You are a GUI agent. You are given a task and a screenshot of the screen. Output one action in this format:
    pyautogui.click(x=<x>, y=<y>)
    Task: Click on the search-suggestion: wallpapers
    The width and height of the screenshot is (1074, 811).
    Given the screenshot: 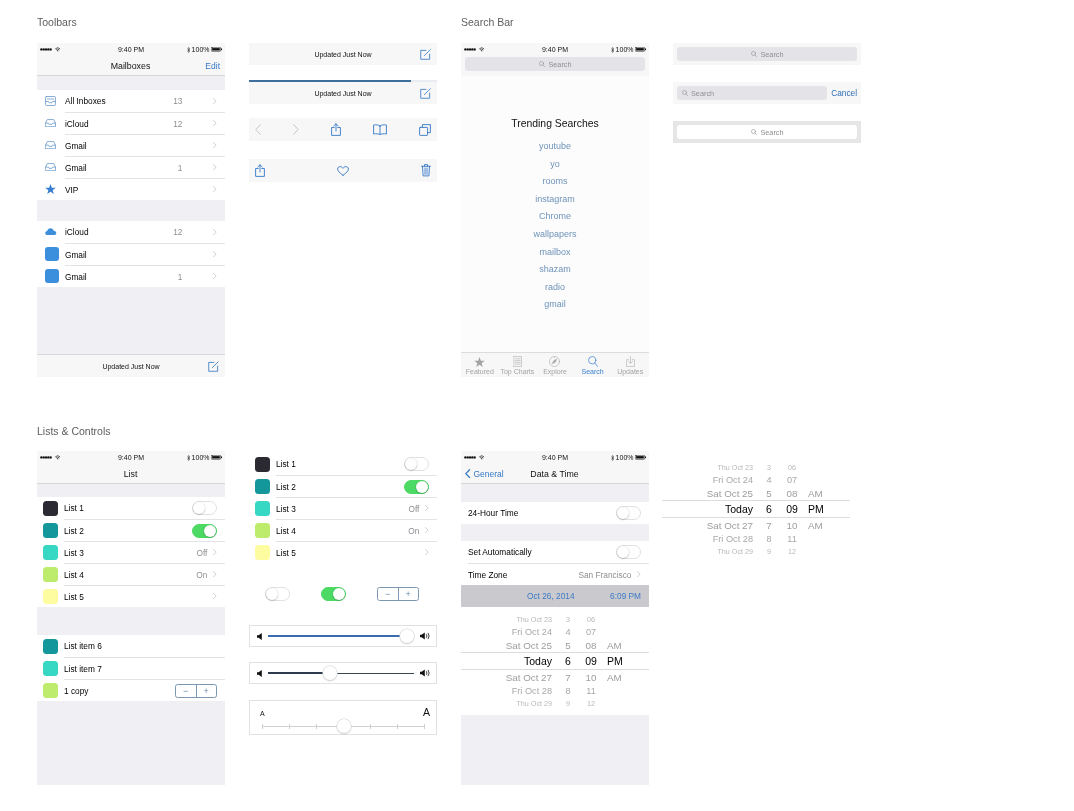 What is the action you would take?
    pyautogui.click(x=555, y=234)
    